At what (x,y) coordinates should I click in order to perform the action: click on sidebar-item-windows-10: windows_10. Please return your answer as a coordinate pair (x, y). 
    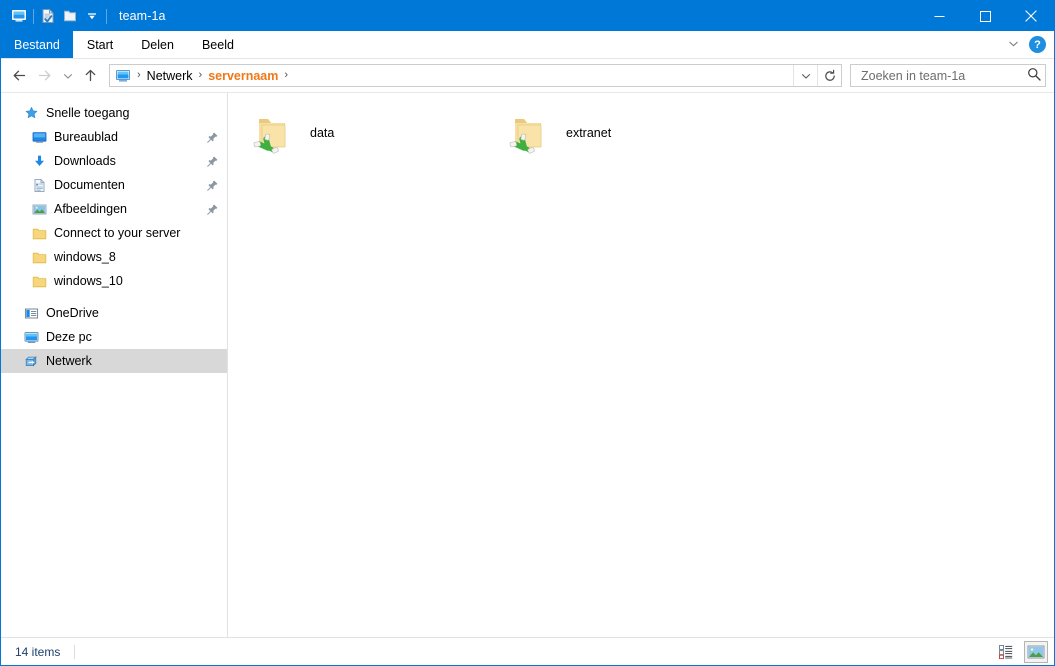
    Looking at the image, I should click on (114, 281).